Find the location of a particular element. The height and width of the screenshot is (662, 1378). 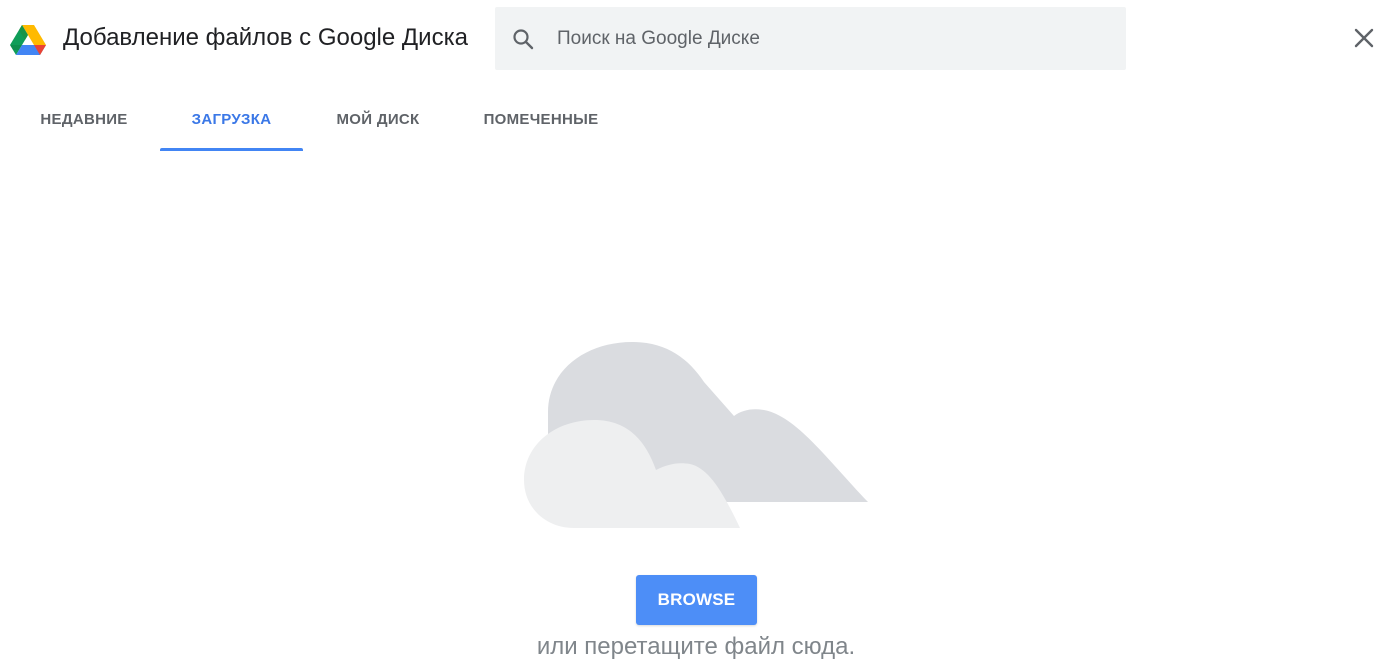

browse-button: BROWSE is located at coordinates (696, 600).